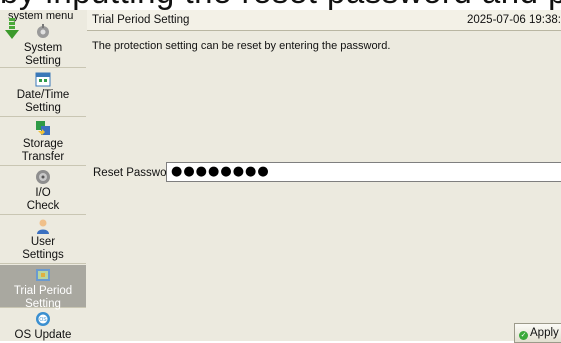 This screenshot has height=343, width=561. I want to click on sidebar-item-label: Settings, so click(43, 255).